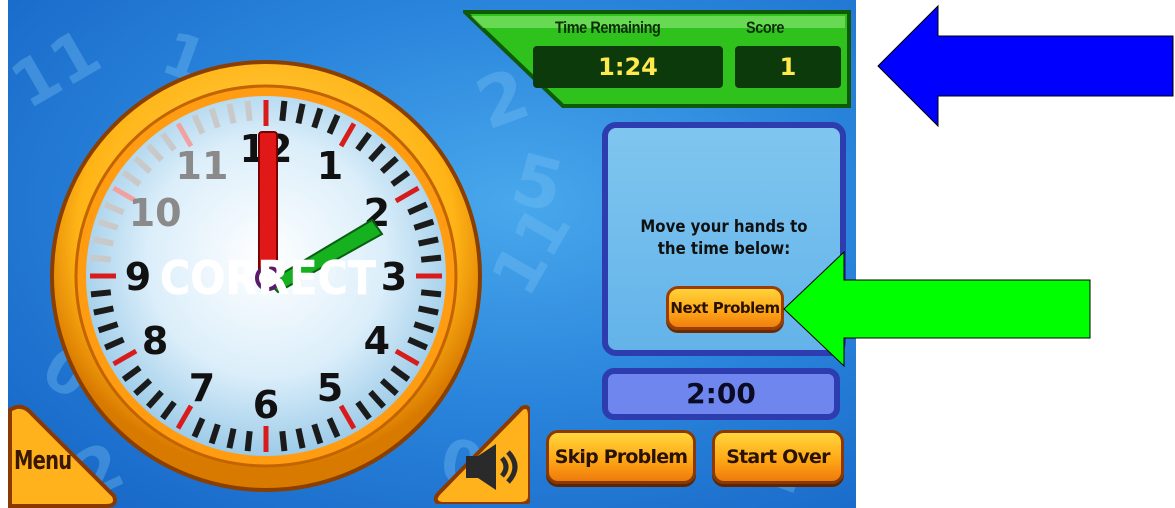  I want to click on hud-panel: Time Remaining Score 1:24 1, so click(658, 60).